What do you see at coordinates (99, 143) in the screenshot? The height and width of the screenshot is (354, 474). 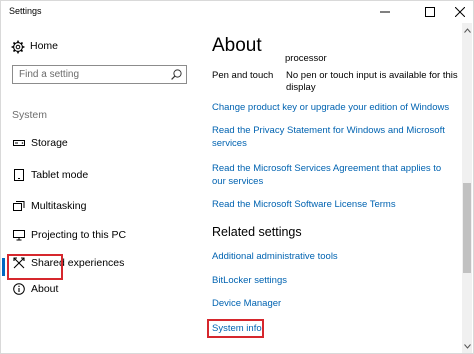 I see `sidebar-item-storage: Storage` at bounding box center [99, 143].